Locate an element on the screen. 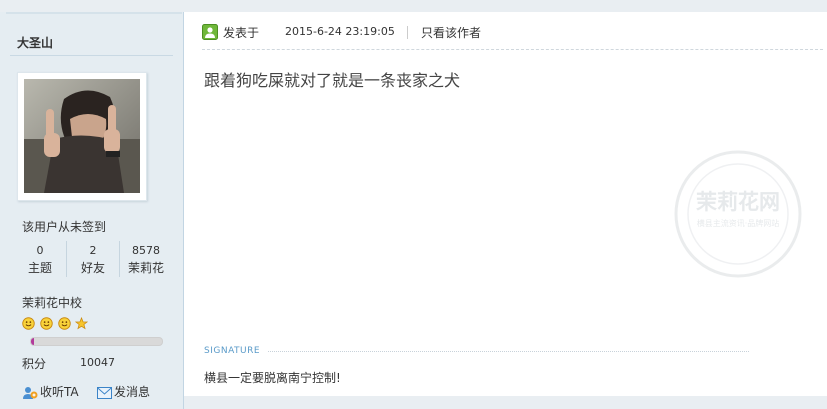  credits-value: 10047 is located at coordinates (97, 362).